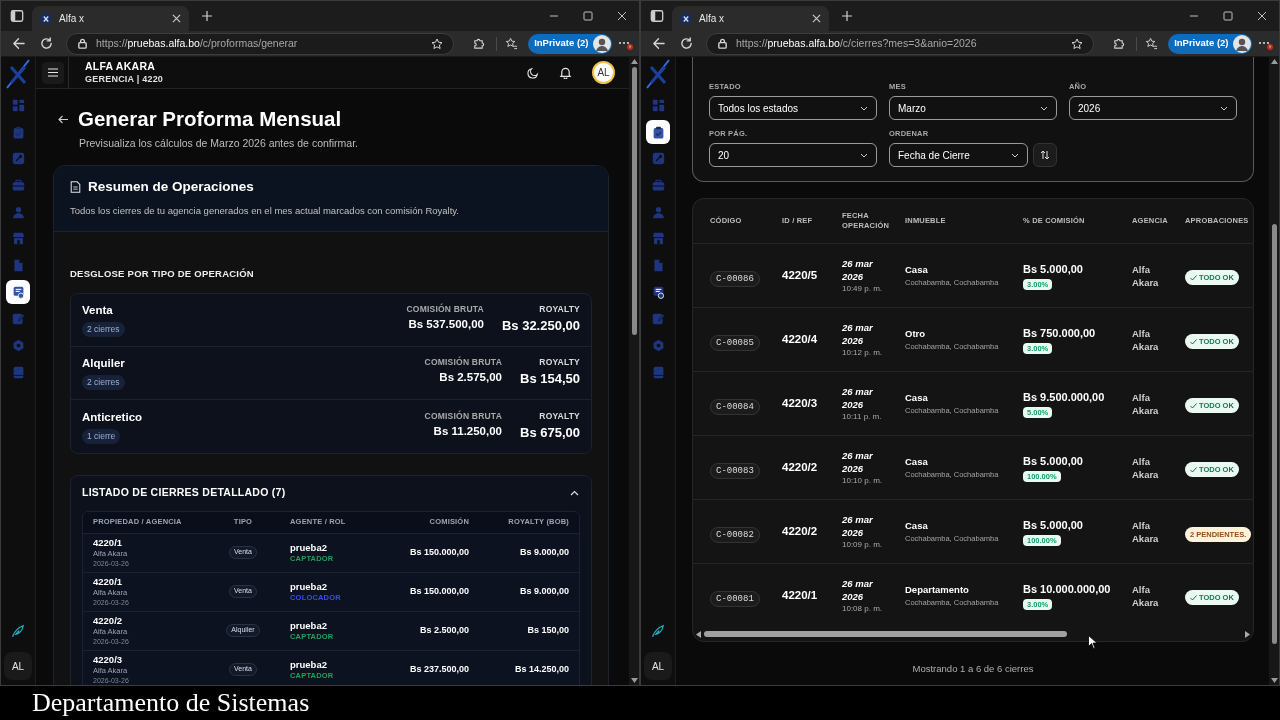 This screenshot has width=1280, height=720. What do you see at coordinates (658, 265) in the screenshot?
I see `file-icon` at bounding box center [658, 265].